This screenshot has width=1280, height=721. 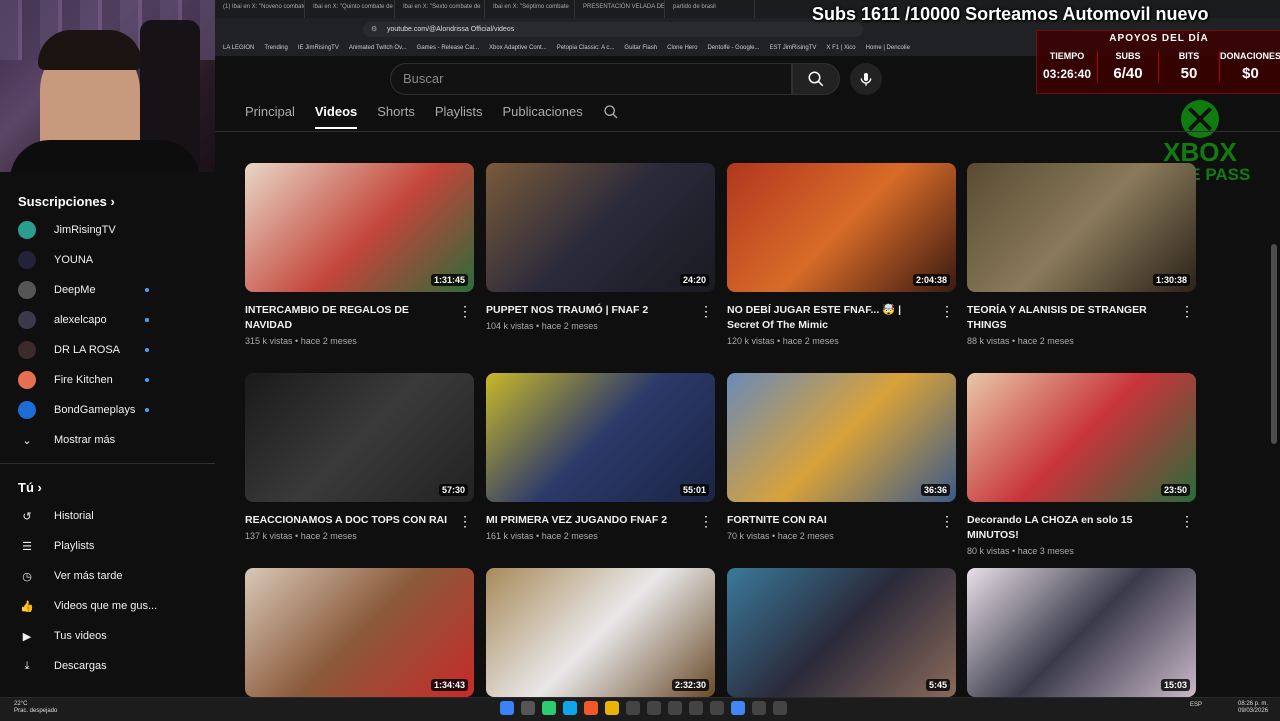 I want to click on bookmark: Home | Dencolie, so click(x=888, y=48).